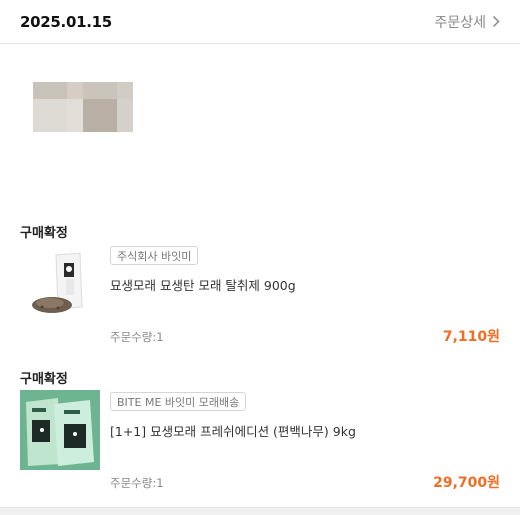 This screenshot has height=515, width=520. What do you see at coordinates (233, 430) in the screenshot?
I see `product-name: [1+1] 묘생모래 프레쉬에디션 (편백나무) 9kg` at bounding box center [233, 430].